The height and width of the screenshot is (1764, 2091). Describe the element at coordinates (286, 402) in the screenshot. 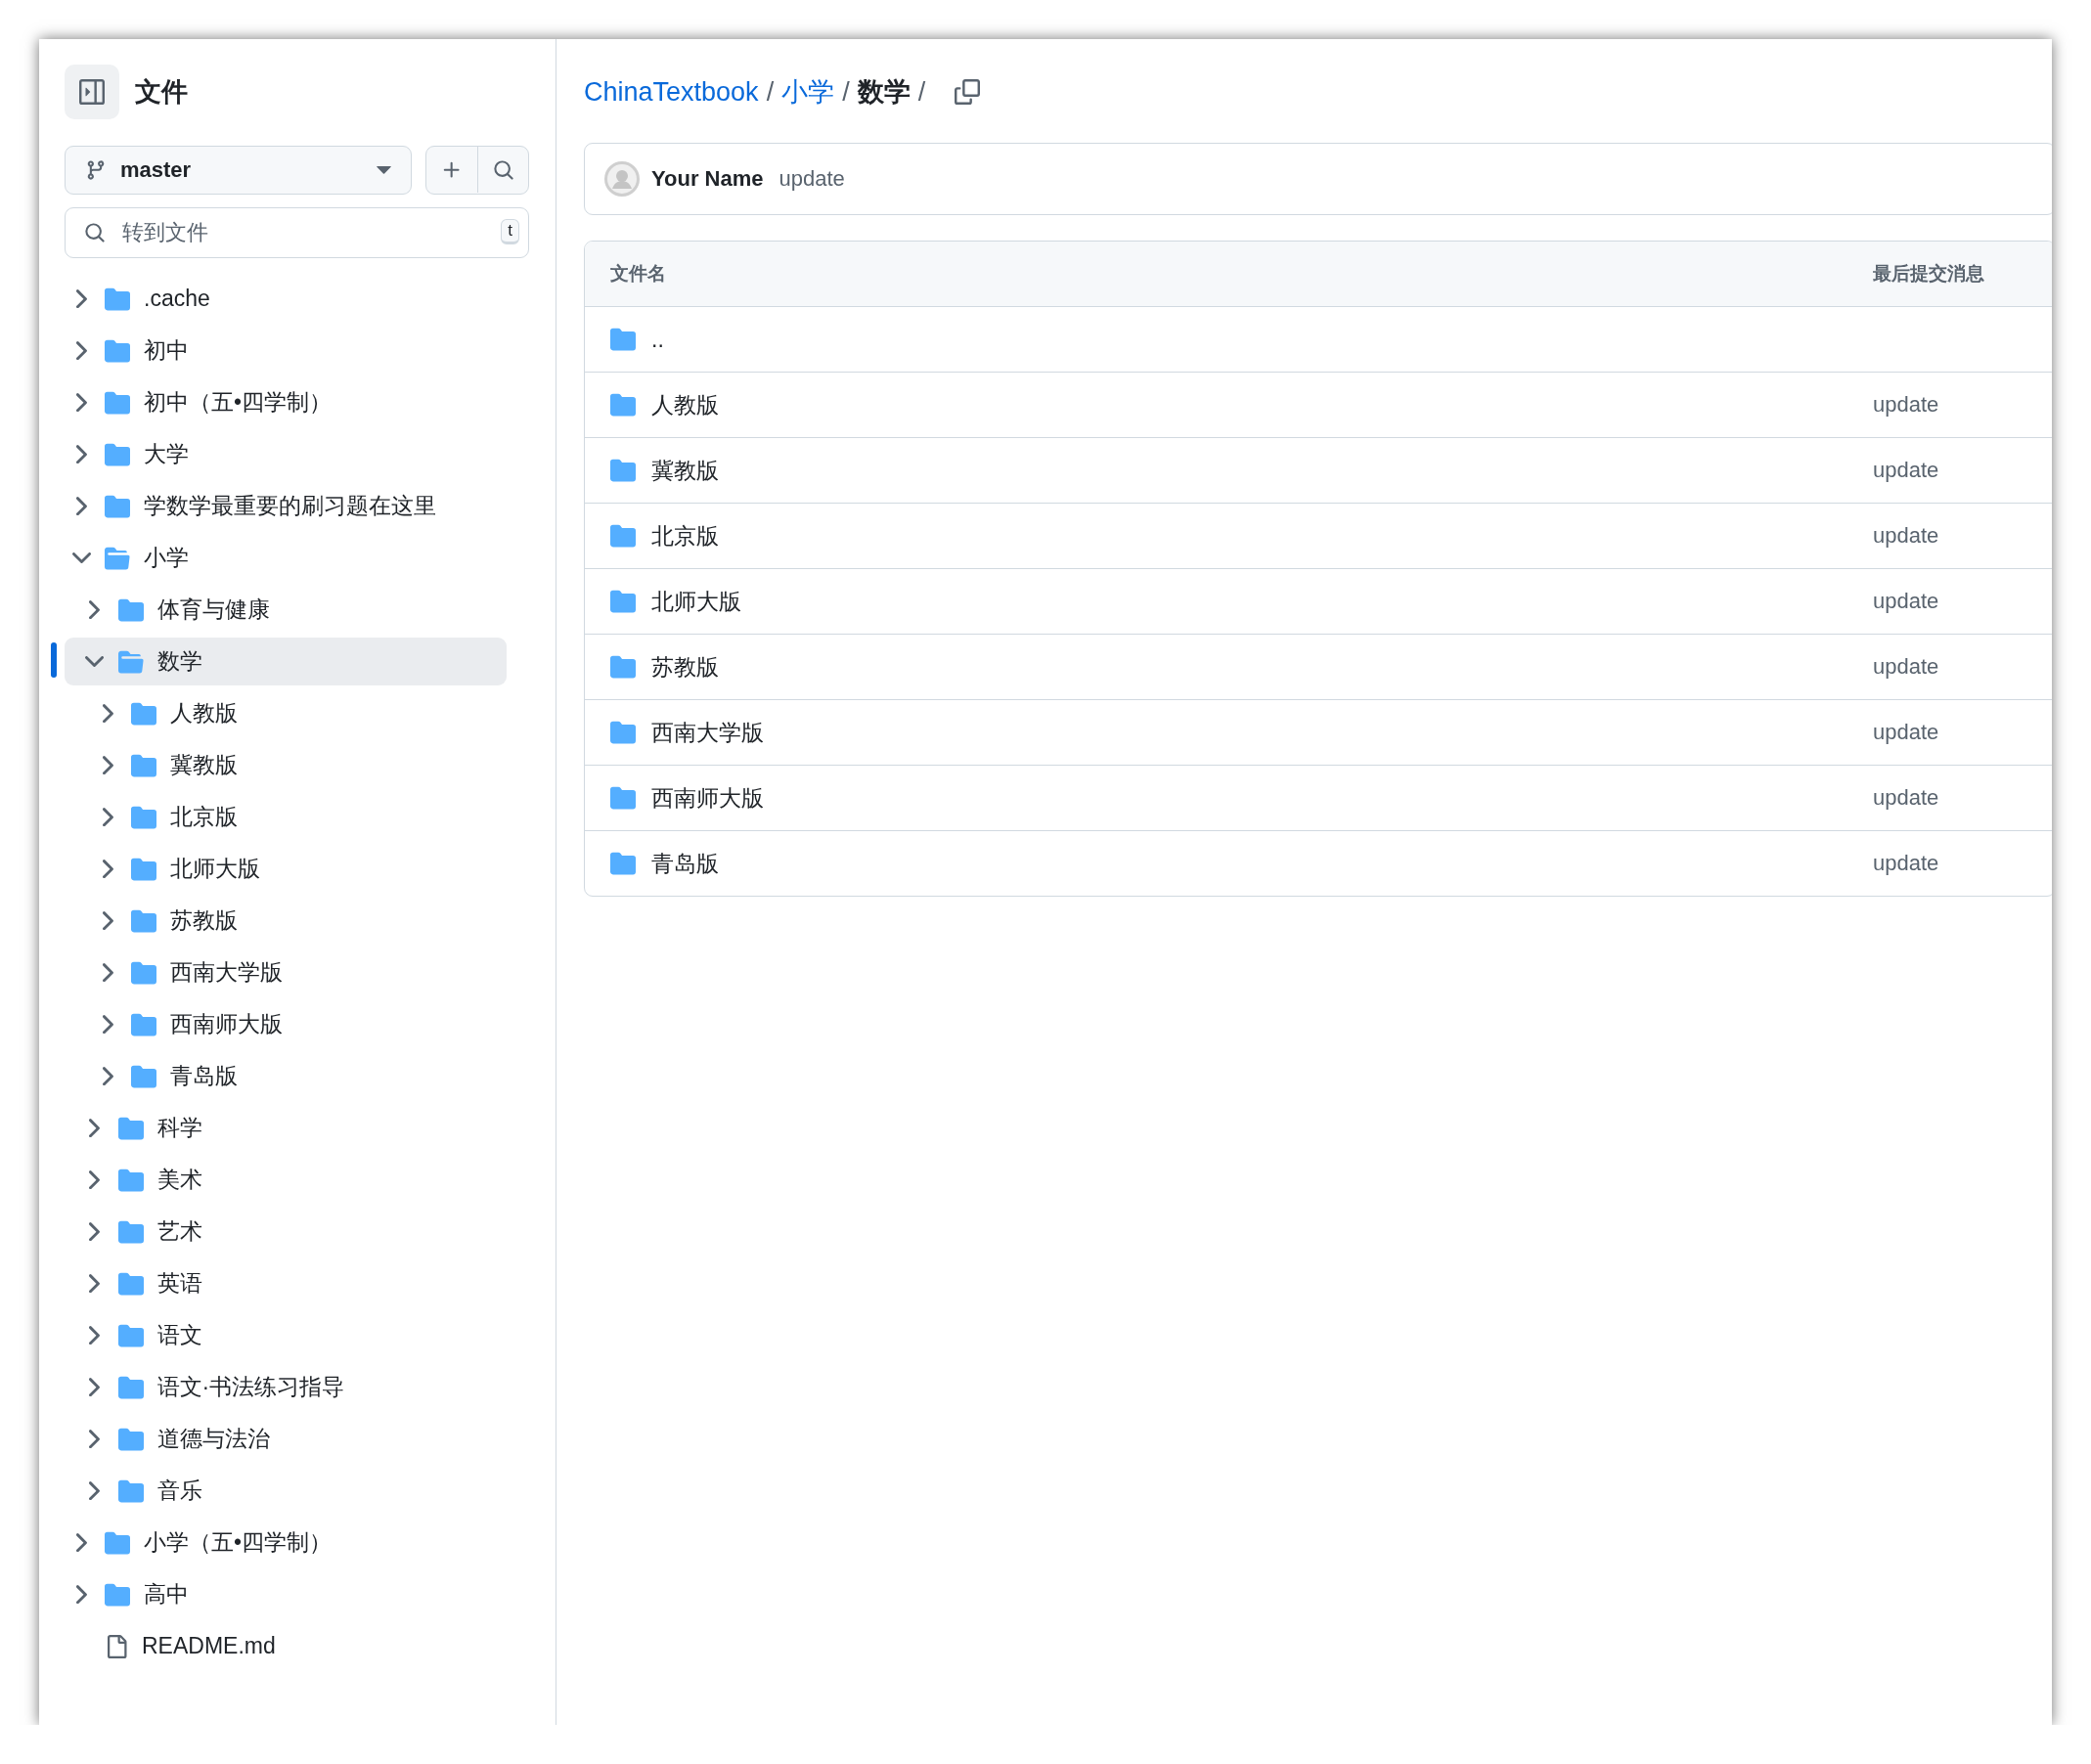

I see `folder-tree-item: 初中（五•四学制）` at that location.